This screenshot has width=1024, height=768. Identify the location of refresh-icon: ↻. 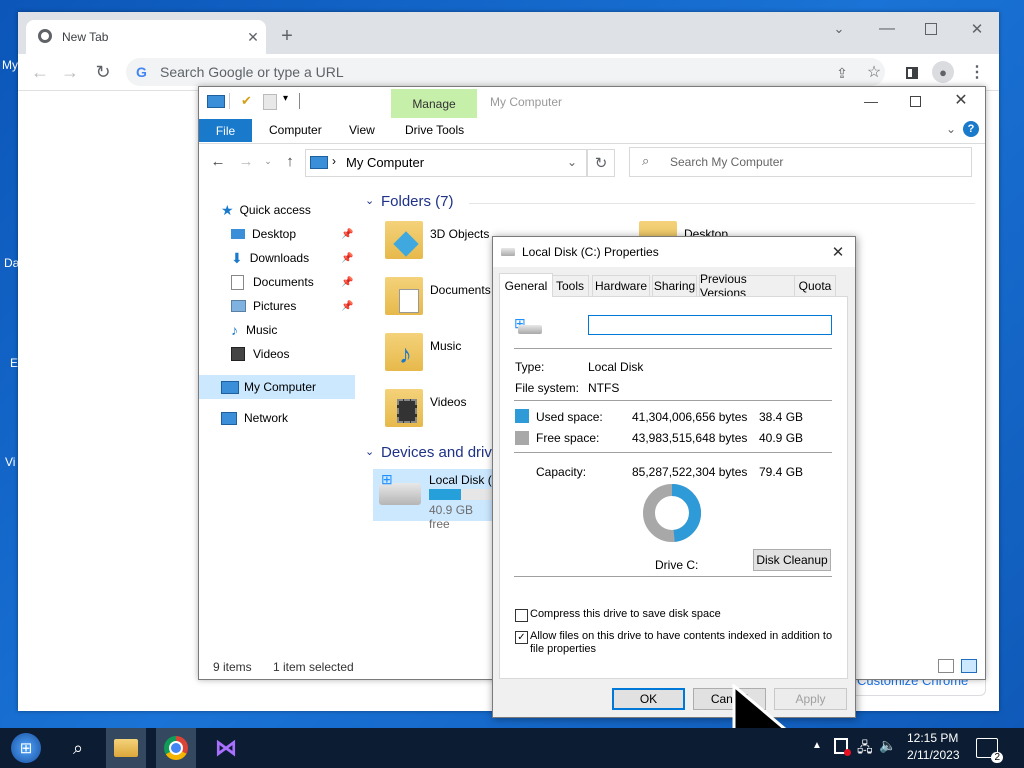
(601, 163).